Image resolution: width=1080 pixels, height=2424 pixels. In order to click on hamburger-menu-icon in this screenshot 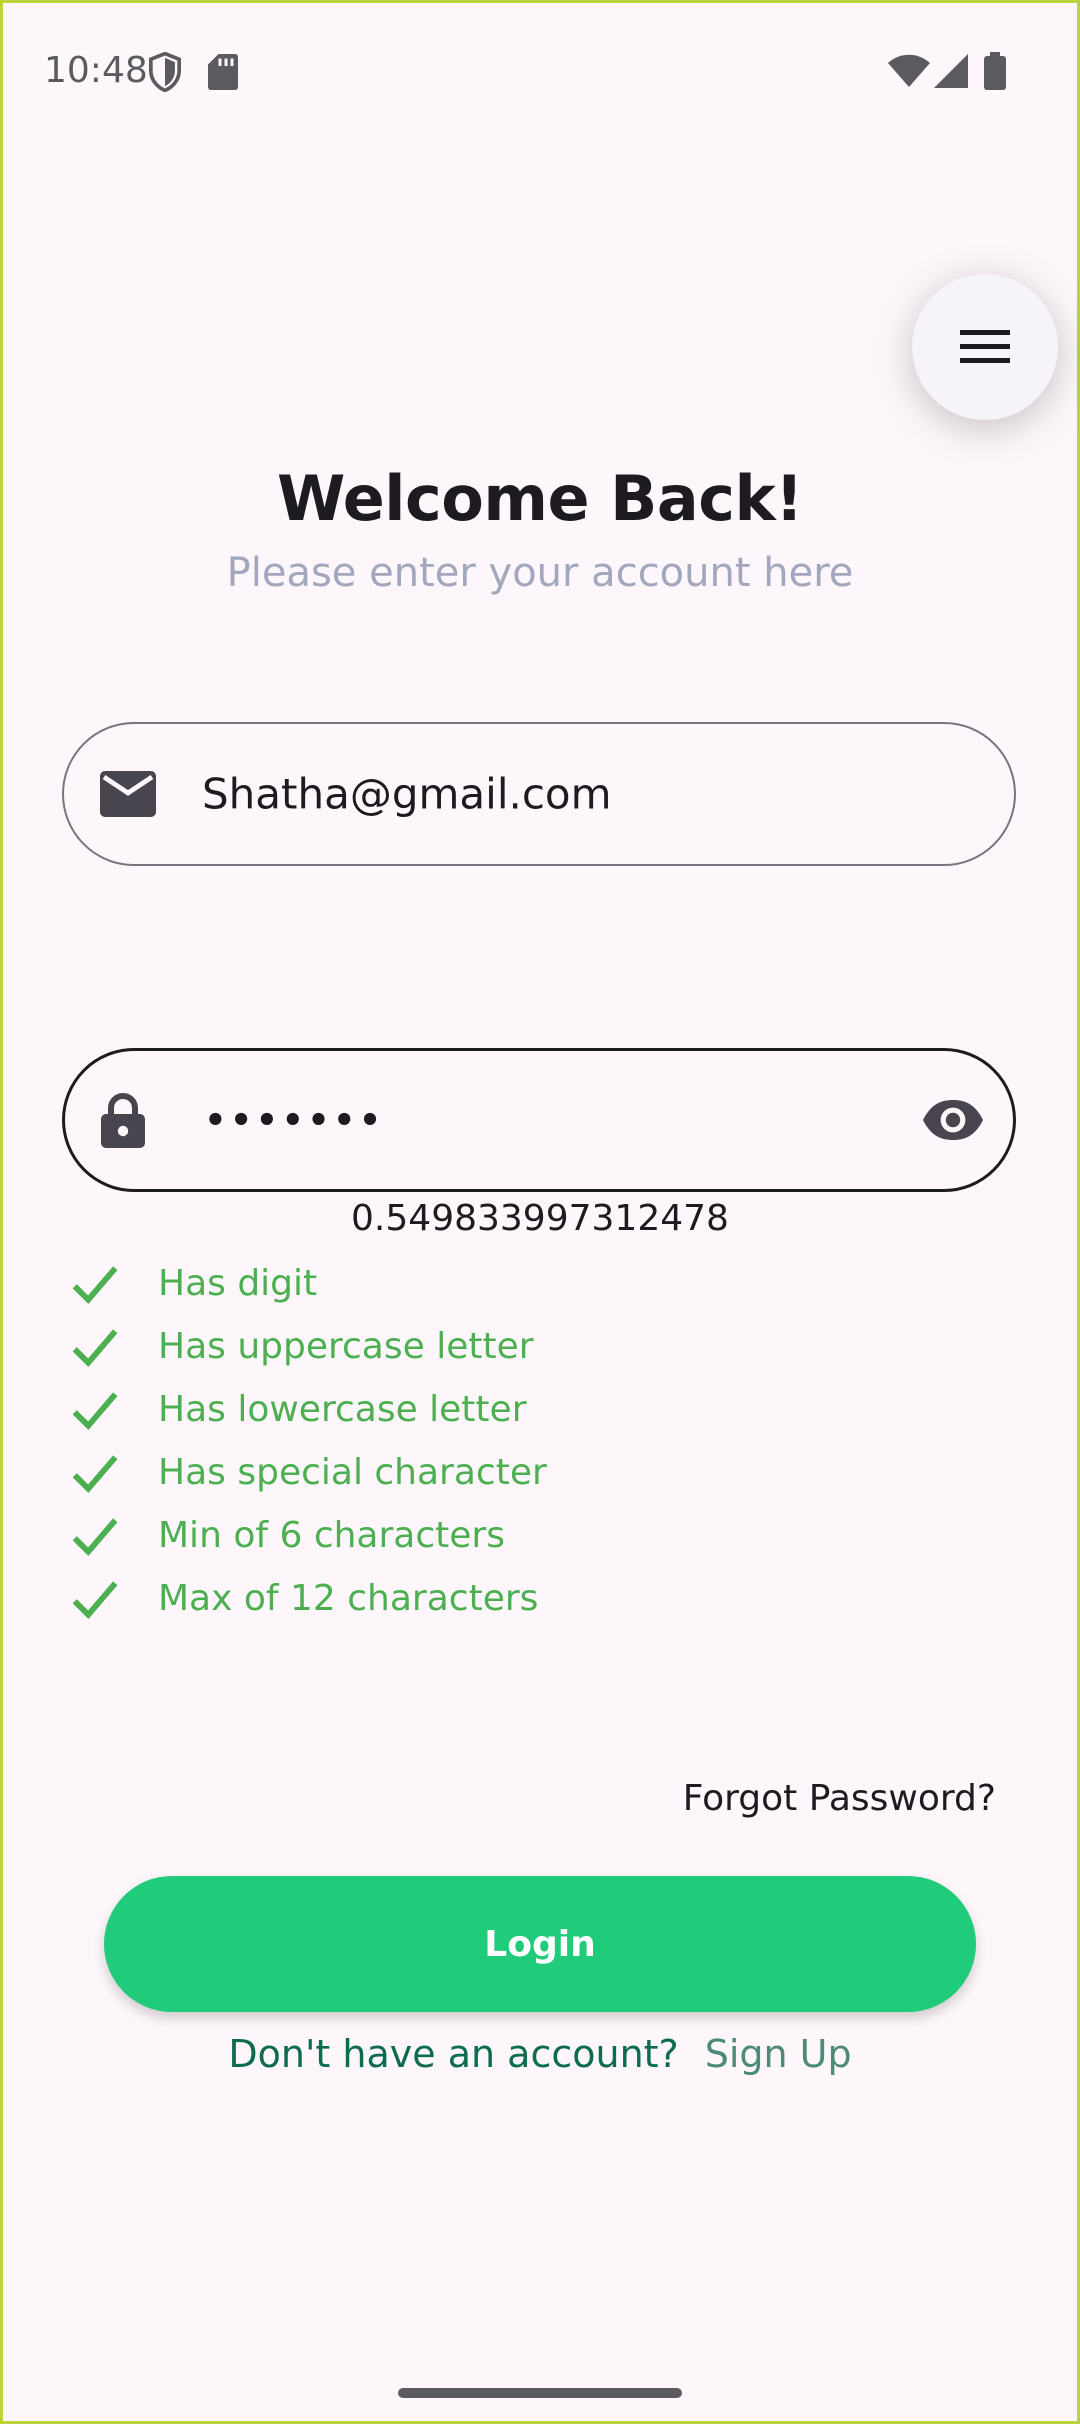, I will do `click(985, 346)`.